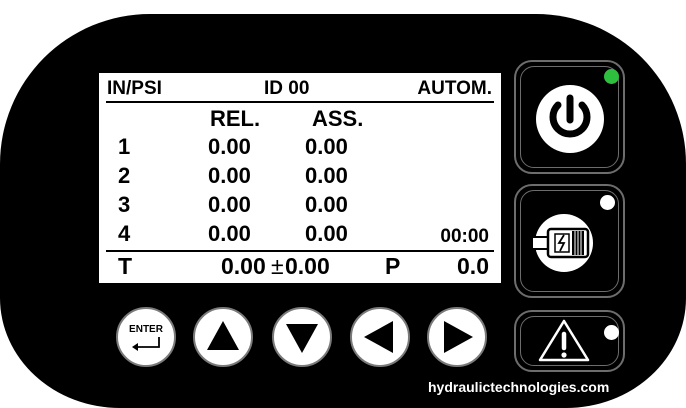  What do you see at coordinates (277, 266) in the screenshot?
I see `plus-minus-sign: ±` at bounding box center [277, 266].